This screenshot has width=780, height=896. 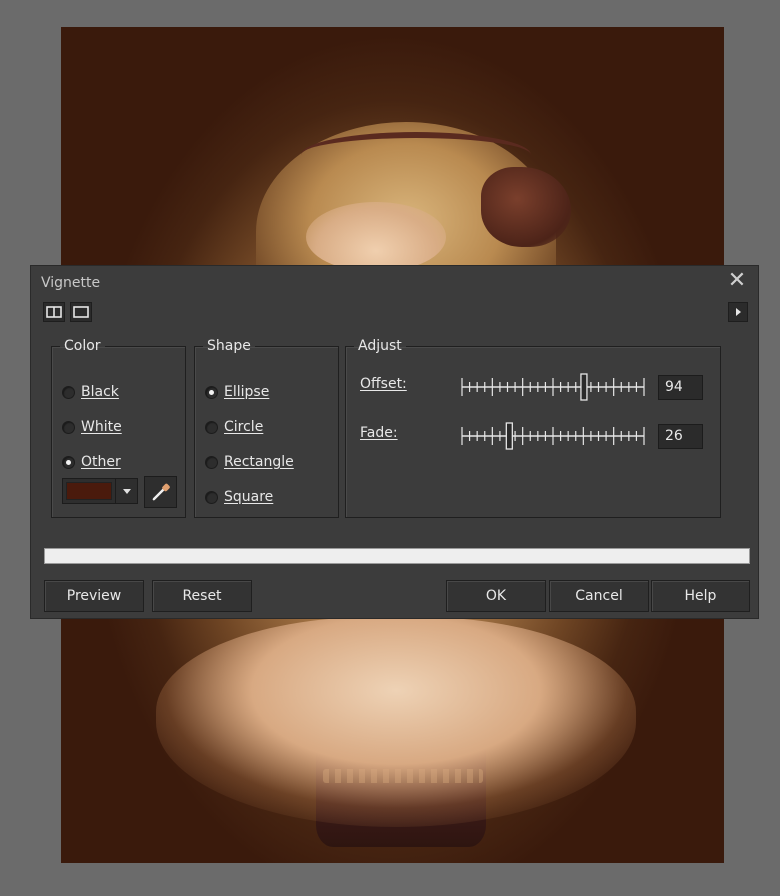 What do you see at coordinates (247, 392) in the screenshot?
I see `radio-ellipse-label: Ellipse` at bounding box center [247, 392].